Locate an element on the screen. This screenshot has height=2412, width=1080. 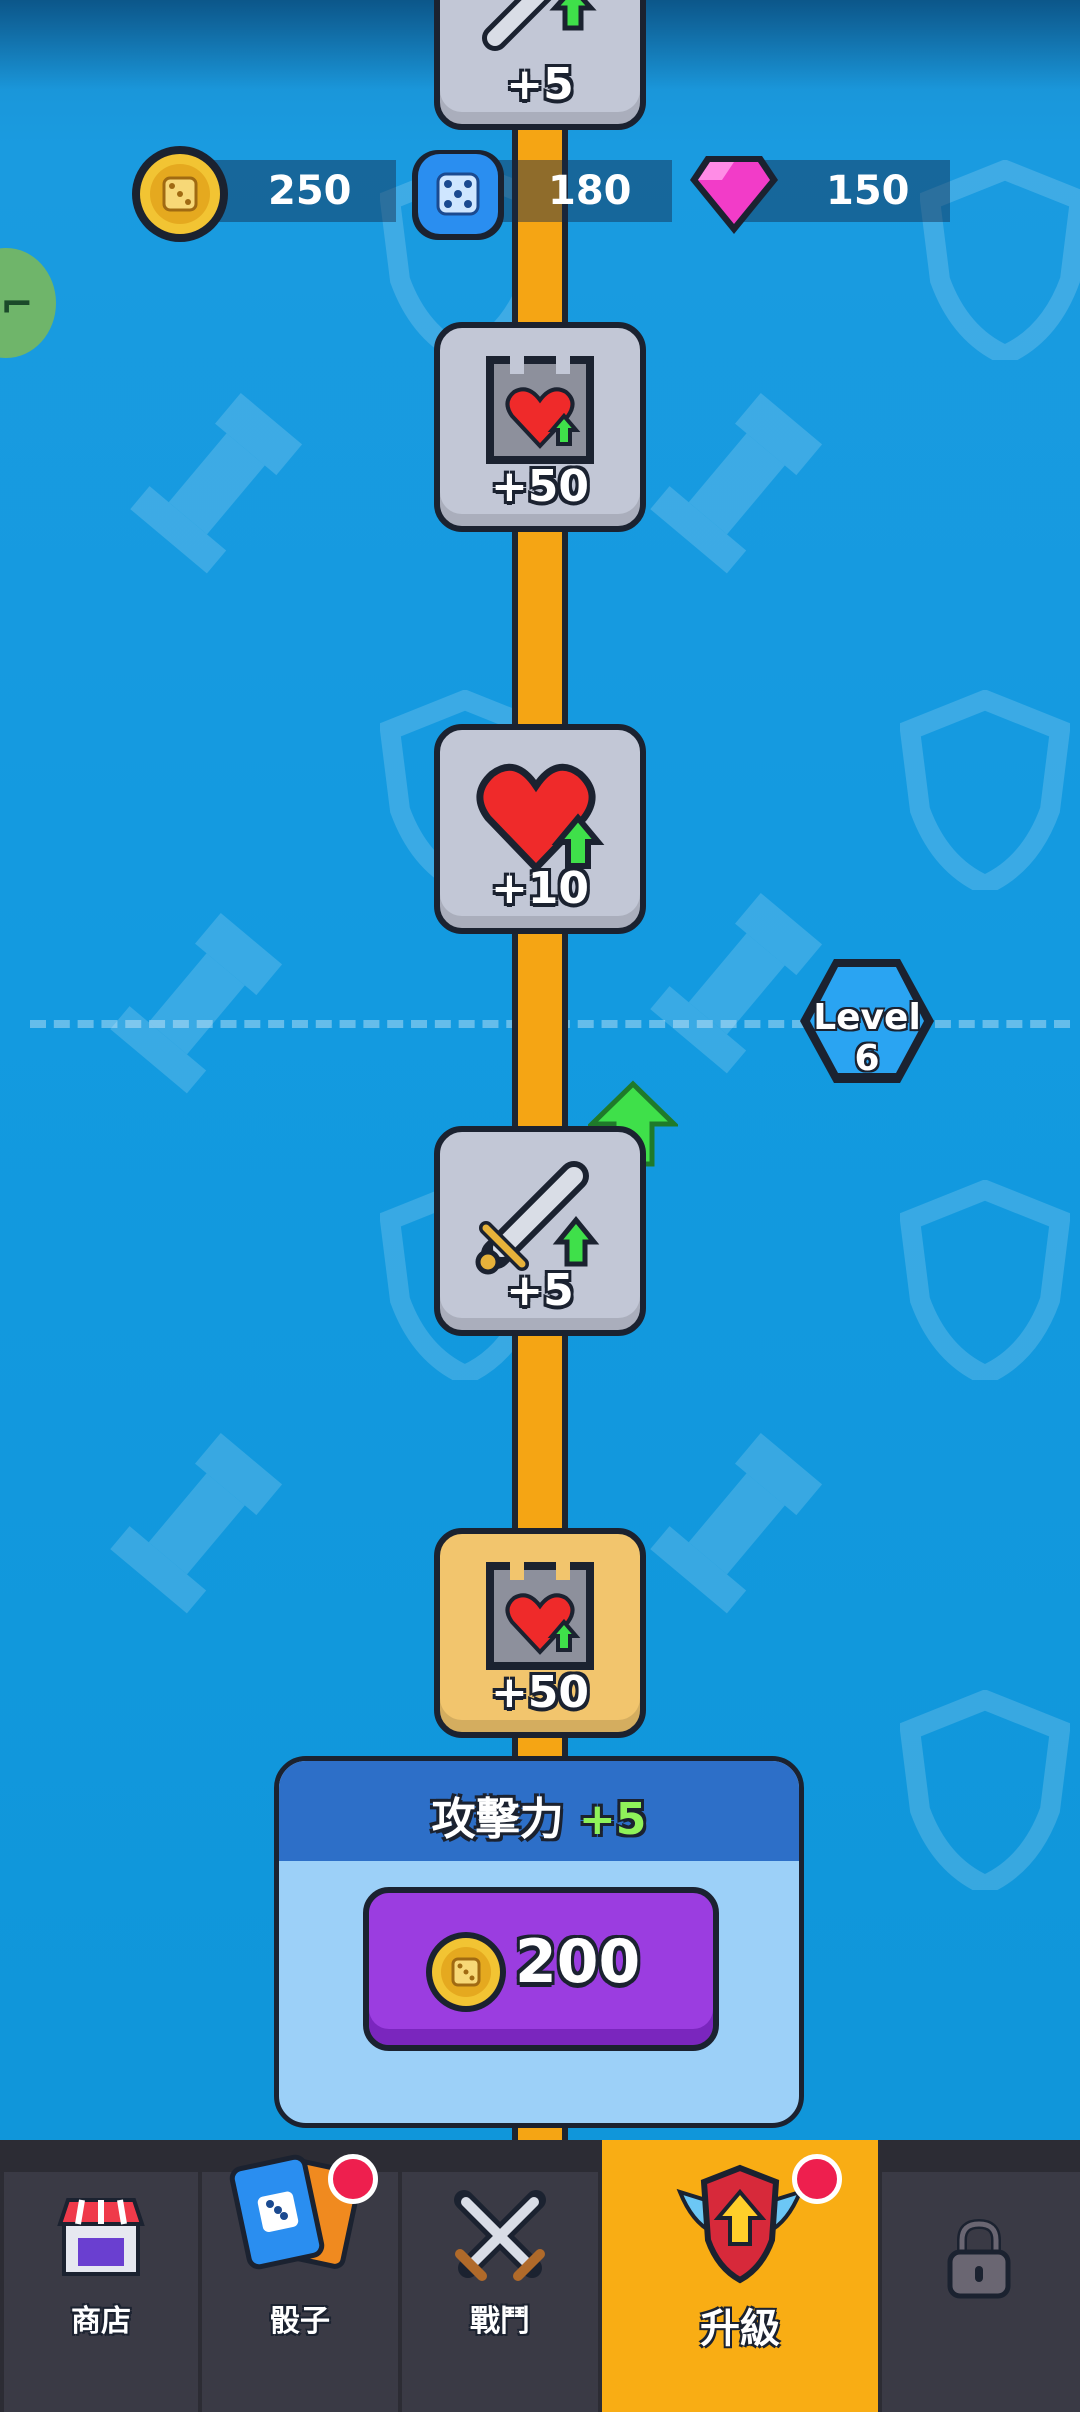
dice-count: 180 is located at coordinates (590, 191).